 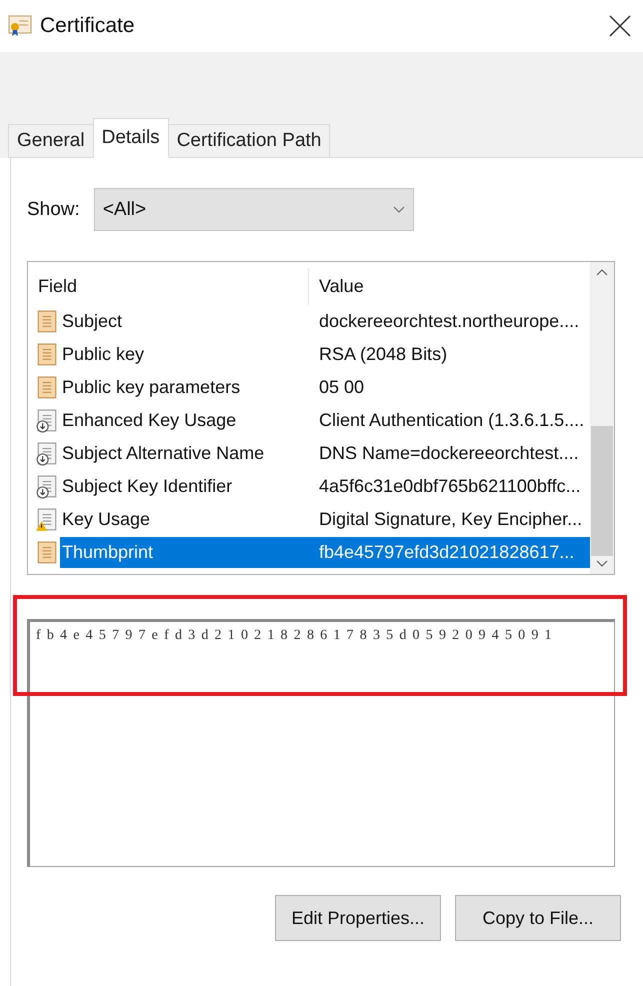 I want to click on field-name: Key Usage, so click(x=184, y=519).